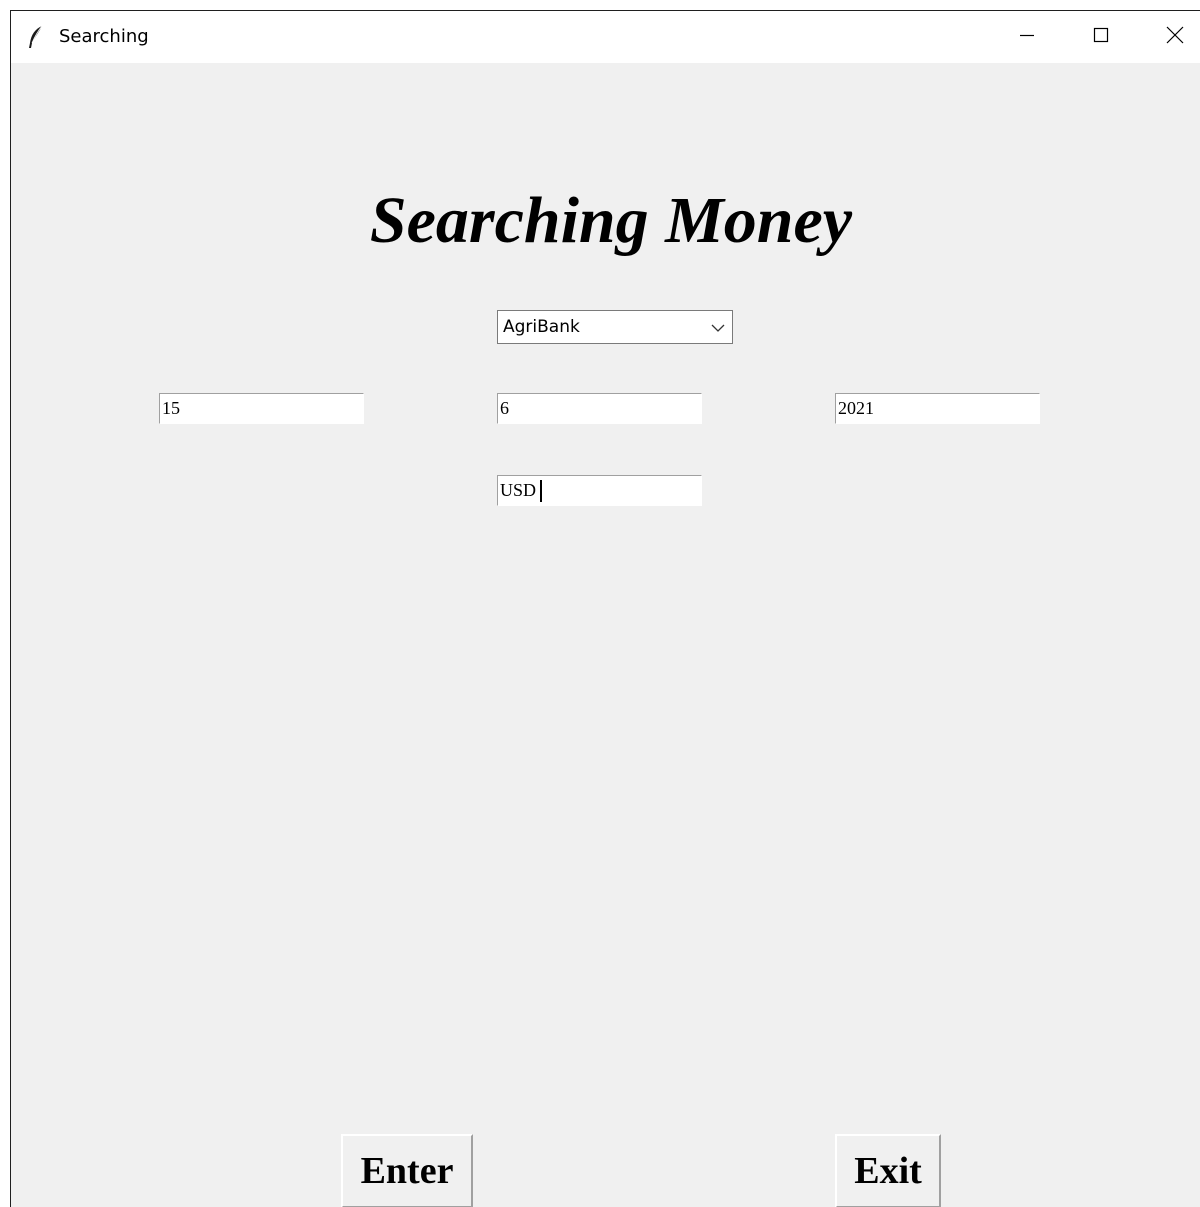 This screenshot has height=1207, width=1200. I want to click on day-field, so click(261, 408).